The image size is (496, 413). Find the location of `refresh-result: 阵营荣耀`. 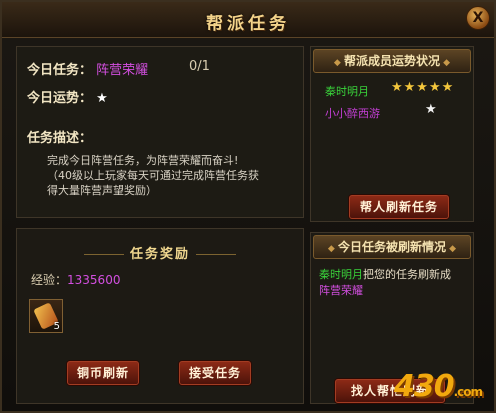

refresh-result: 阵营荣耀 is located at coordinates (341, 290).